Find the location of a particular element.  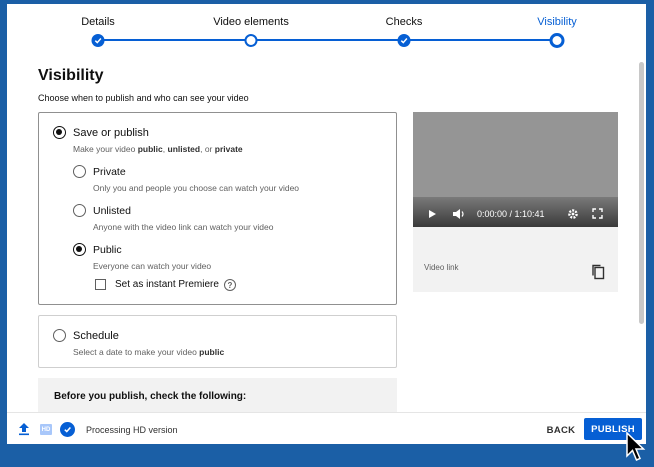

settings-gear-icon is located at coordinates (573, 214).